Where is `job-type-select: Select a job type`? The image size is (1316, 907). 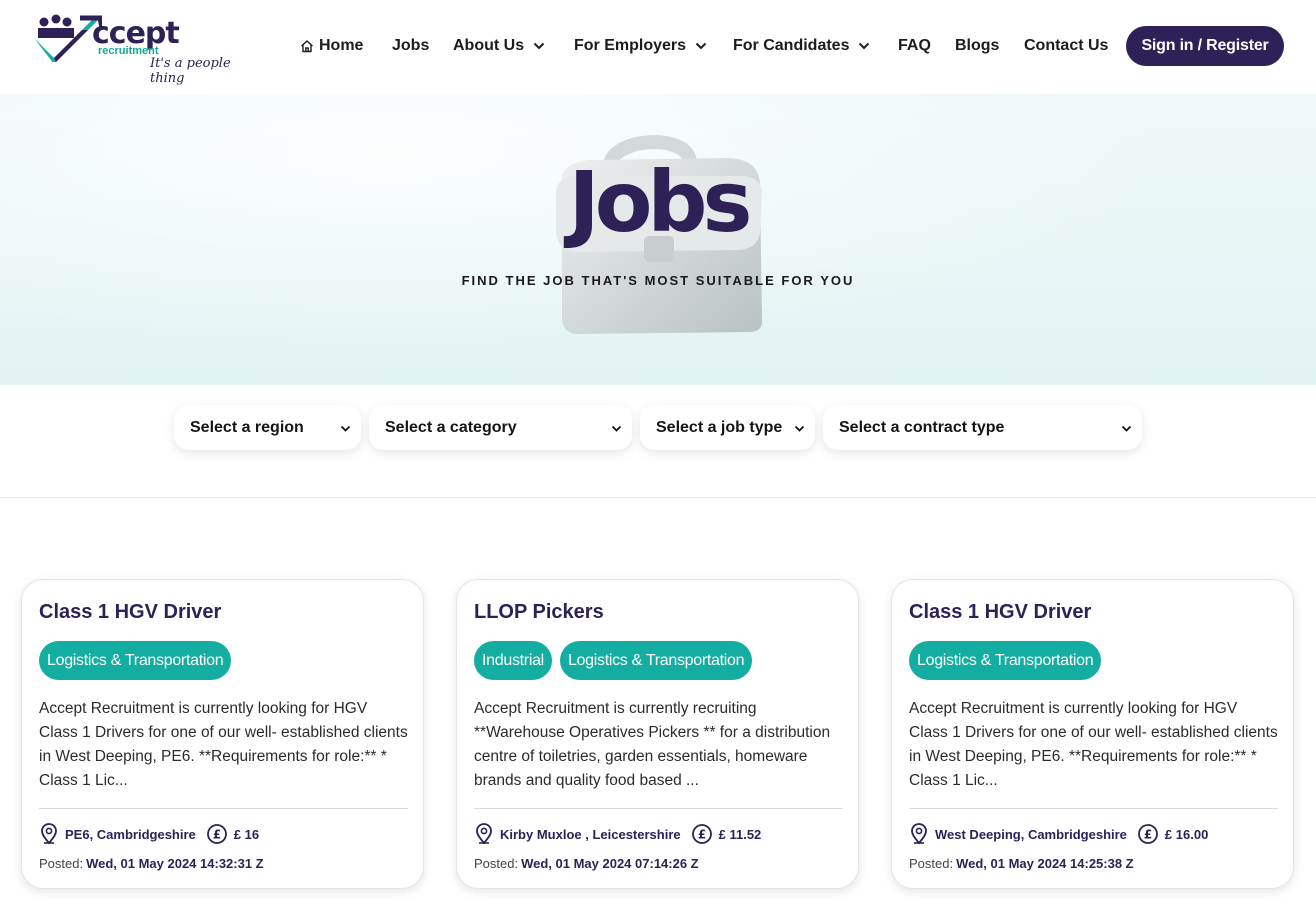
job-type-select: Select a job type is located at coordinates (727, 427).